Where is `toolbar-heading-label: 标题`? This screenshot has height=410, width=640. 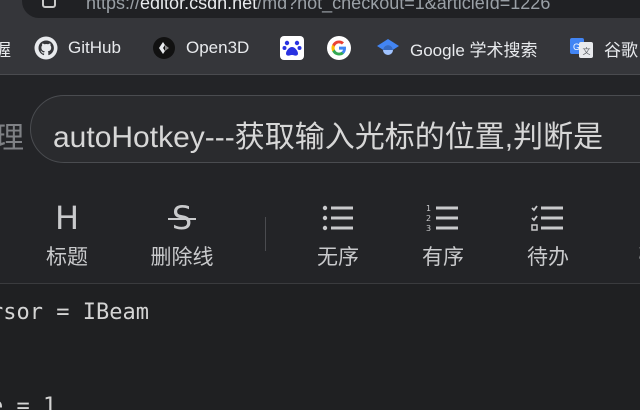
toolbar-heading-label: 标题 is located at coordinates (67, 257).